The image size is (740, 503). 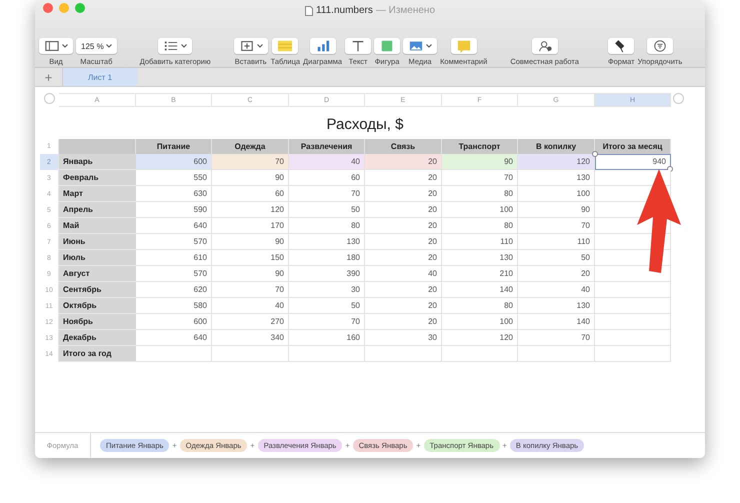 What do you see at coordinates (49, 98) in the screenshot?
I see `select-all-button` at bounding box center [49, 98].